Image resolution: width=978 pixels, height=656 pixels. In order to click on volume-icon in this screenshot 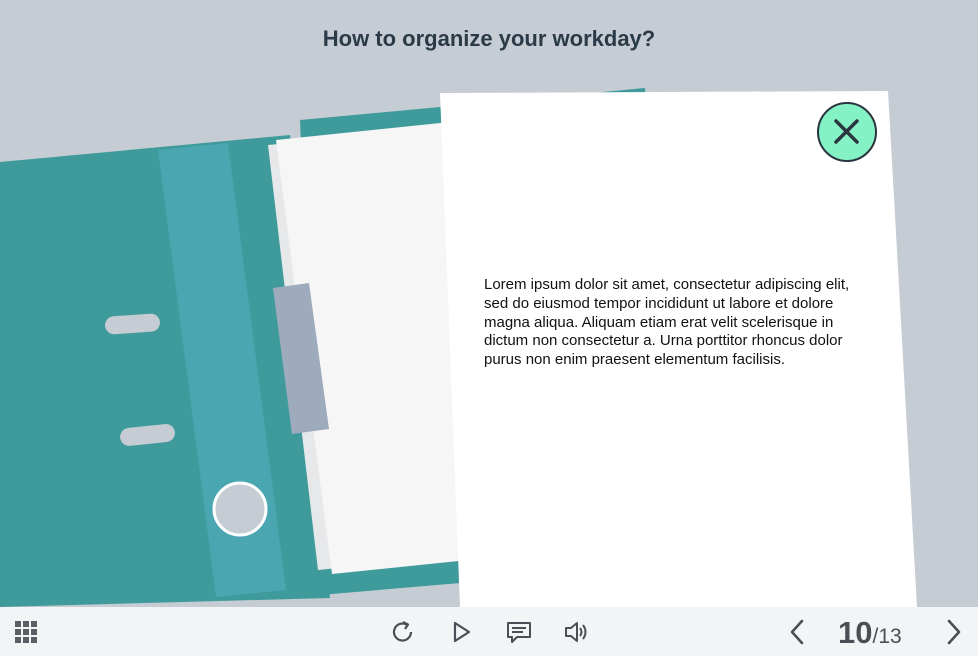, I will do `click(576, 632)`.